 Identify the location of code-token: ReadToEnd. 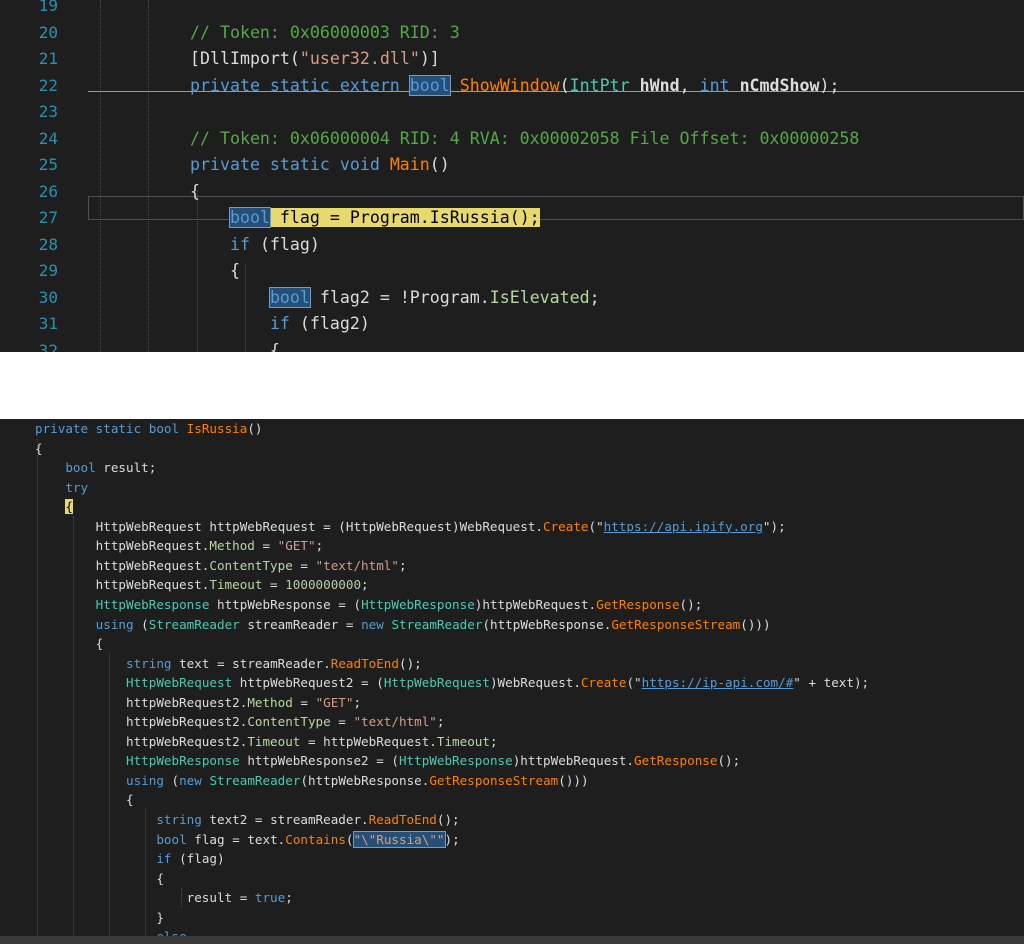
(402, 819).